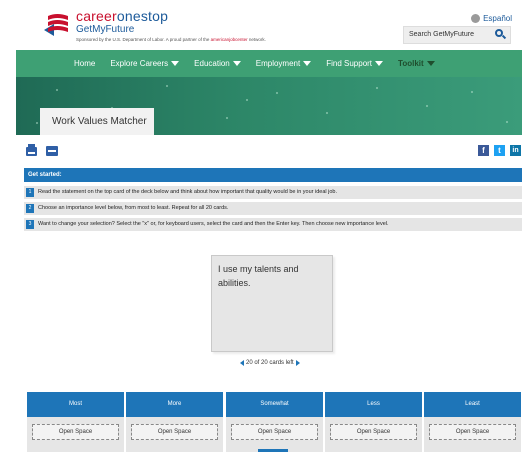 The image size is (524, 452). What do you see at coordinates (274, 404) in the screenshot?
I see `column-header-somewhat: Somewhat` at bounding box center [274, 404].